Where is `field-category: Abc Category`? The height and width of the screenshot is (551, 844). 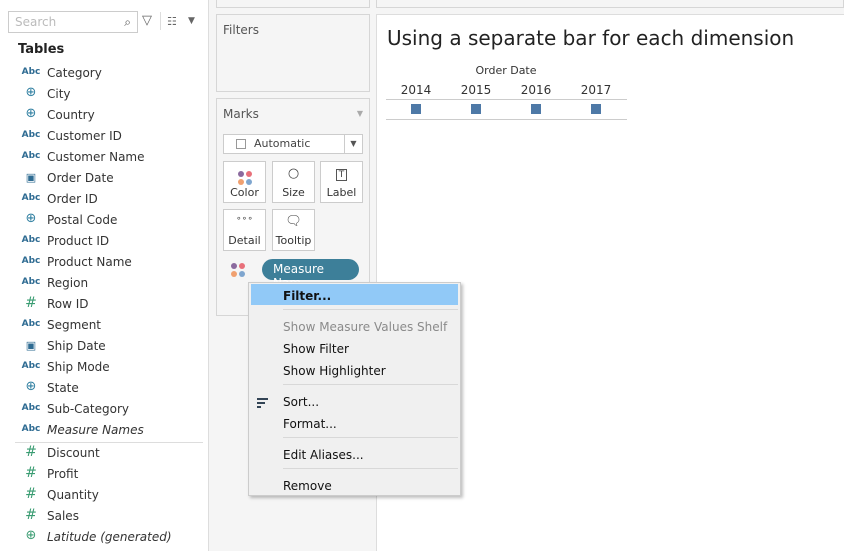 field-category: Abc Category is located at coordinates (102, 73).